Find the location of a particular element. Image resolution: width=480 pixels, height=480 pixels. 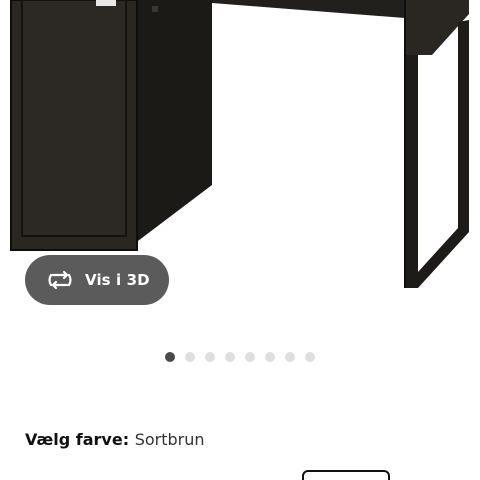

desktop-apron is located at coordinates (308, 9).